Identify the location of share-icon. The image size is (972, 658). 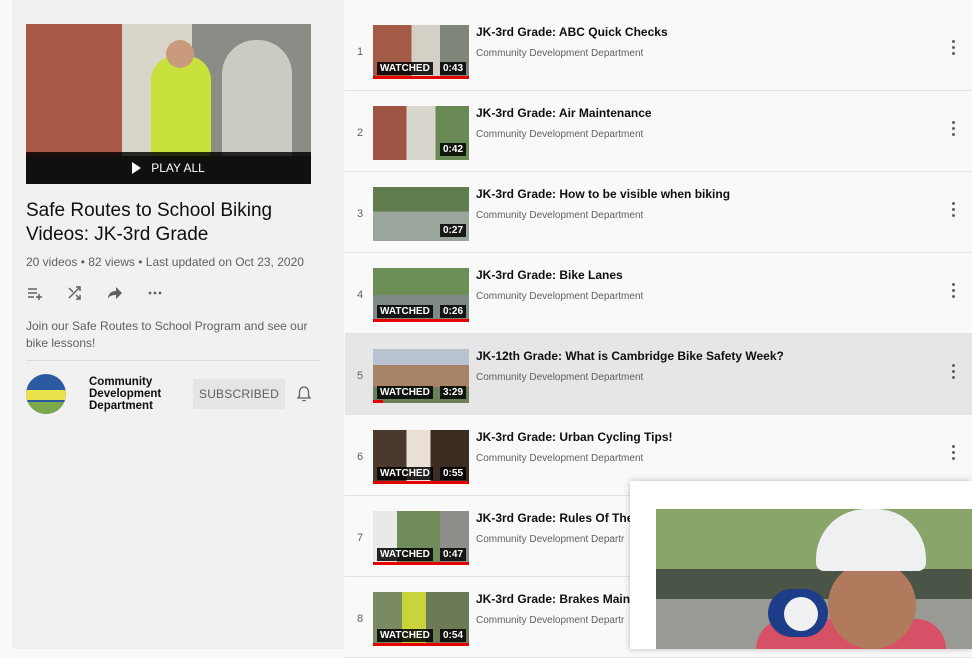
(115, 293).